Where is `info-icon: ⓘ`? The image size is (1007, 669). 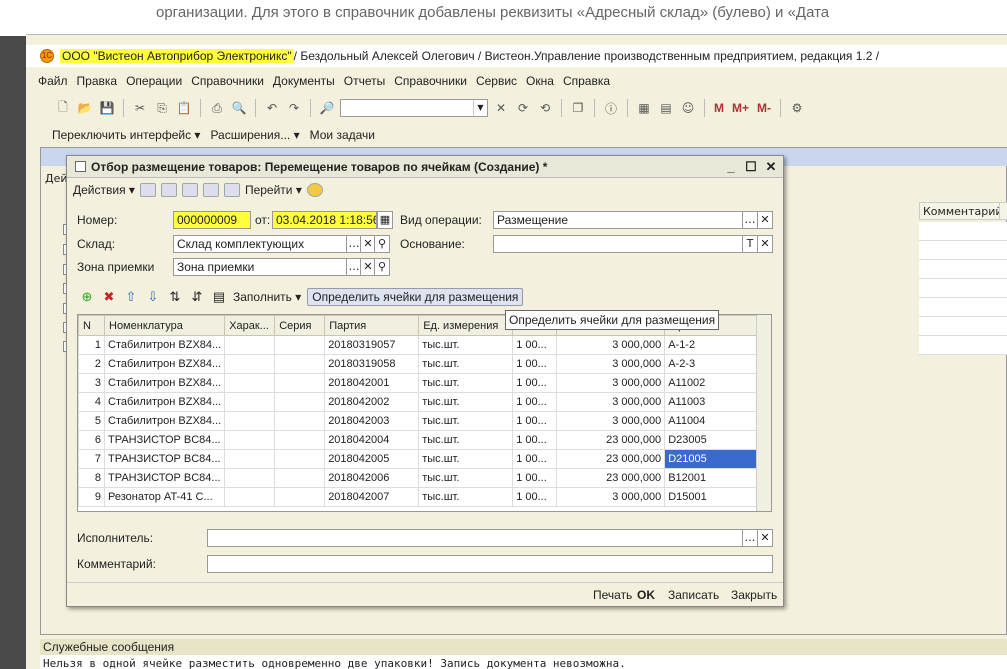 info-icon: ⓘ is located at coordinates (611, 108).